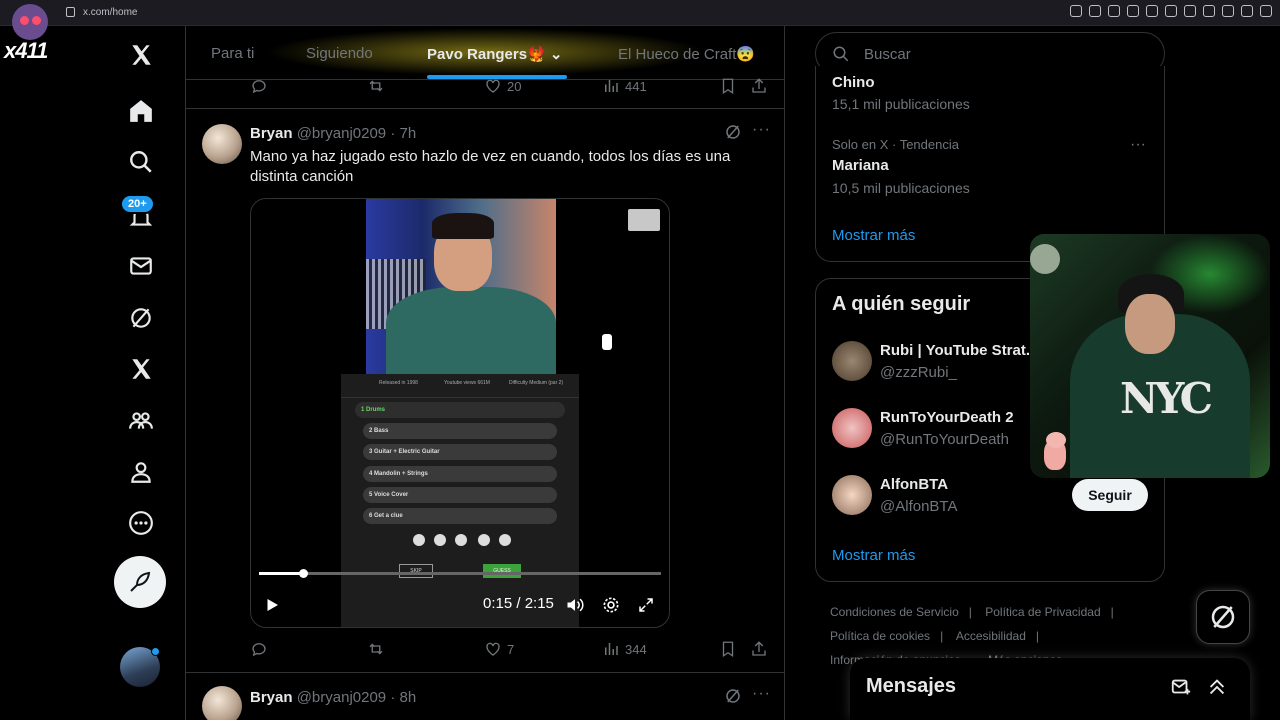 Image resolution: width=1280 pixels, height=720 pixels. I want to click on follow-button: Seguir, so click(1110, 495).